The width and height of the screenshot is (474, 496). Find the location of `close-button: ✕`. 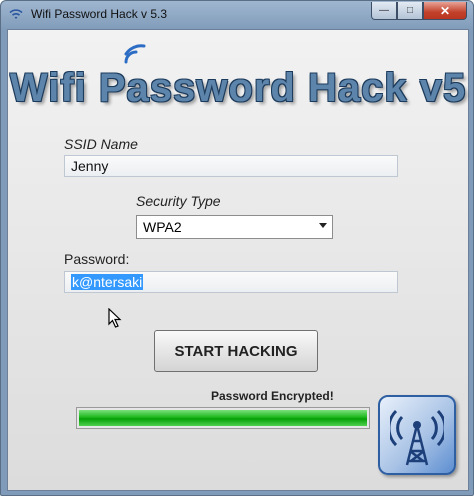

close-button: ✕ is located at coordinates (445, 11).